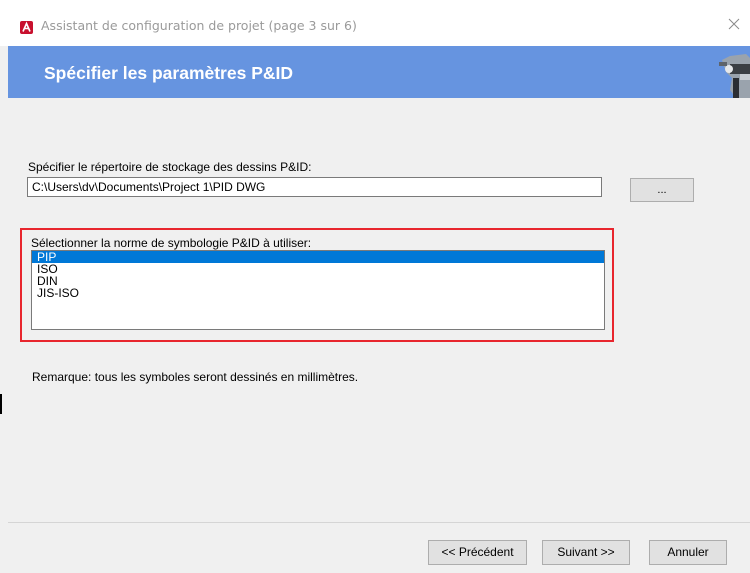 This screenshot has width=750, height=573. Describe the element at coordinates (314, 187) in the screenshot. I see `storage-path-input` at that location.